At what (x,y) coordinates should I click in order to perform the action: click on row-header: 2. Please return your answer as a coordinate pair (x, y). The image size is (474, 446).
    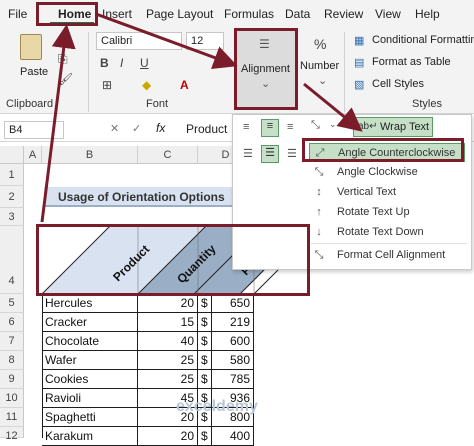
    Looking at the image, I should click on (12, 197).